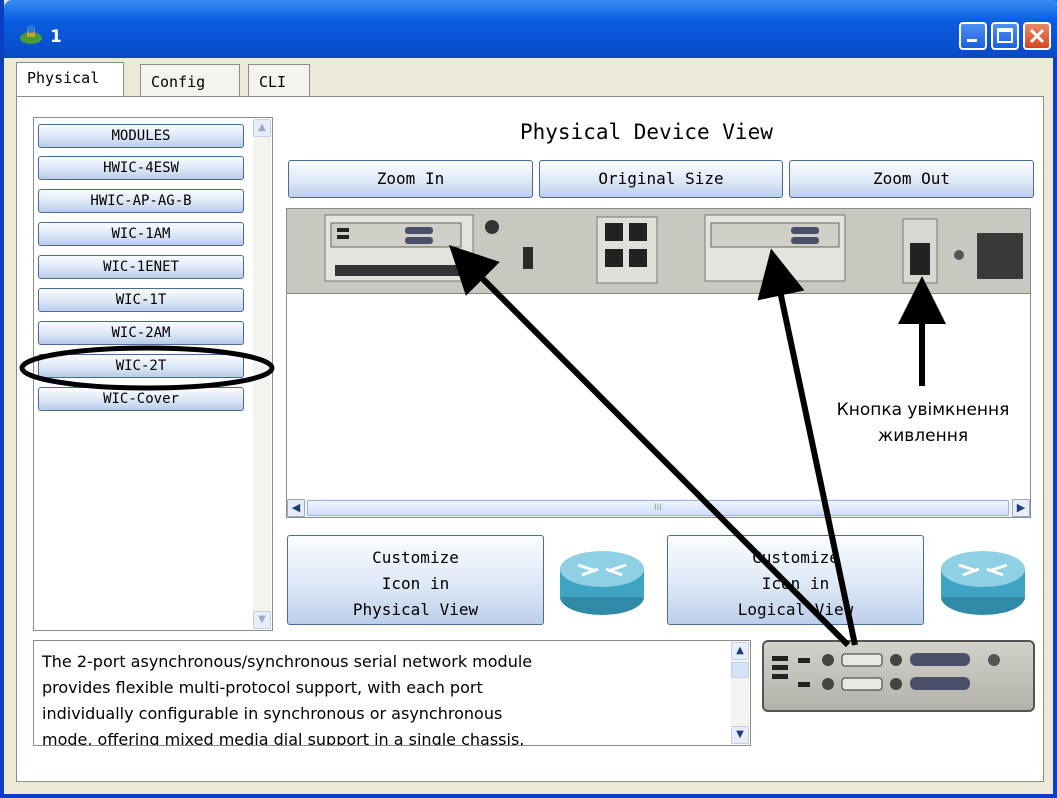 Image resolution: width=1057 pixels, height=798 pixels. Describe the element at coordinates (141, 333) in the screenshot. I see `module-item: WIC-2AM` at that location.